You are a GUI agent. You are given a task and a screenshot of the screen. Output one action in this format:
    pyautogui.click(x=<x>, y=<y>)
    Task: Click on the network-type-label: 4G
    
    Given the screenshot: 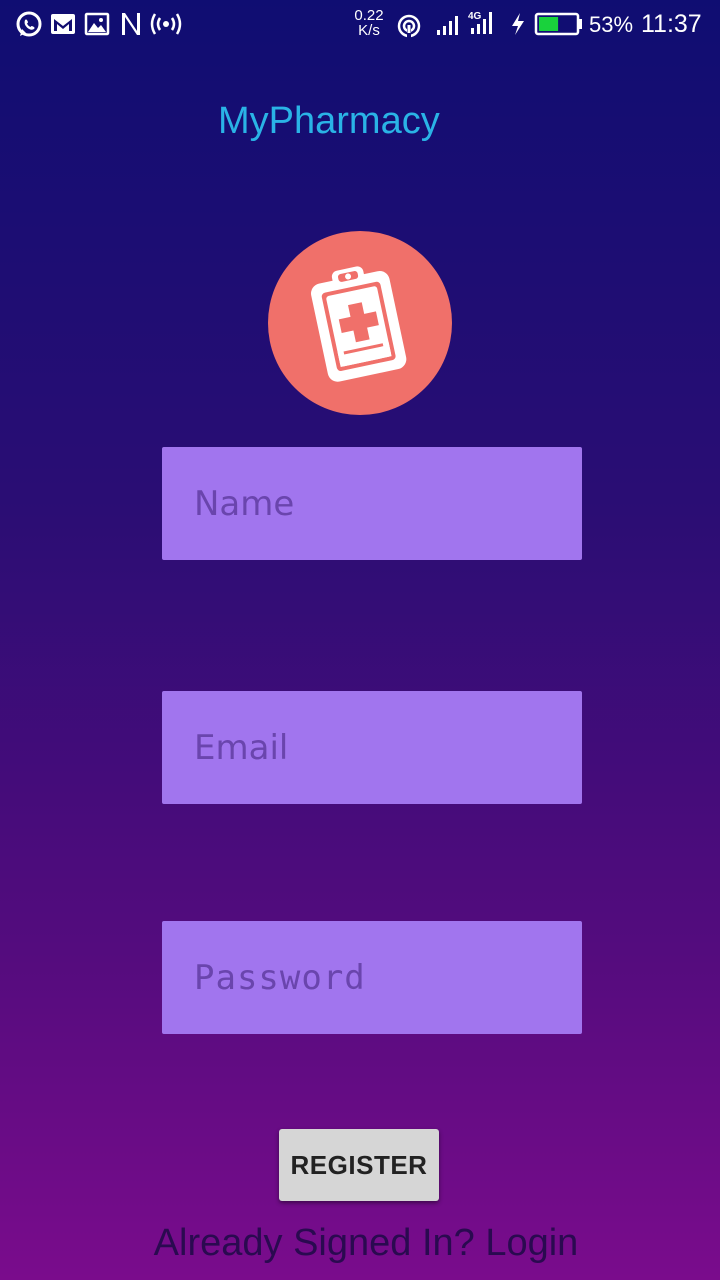 What is the action you would take?
    pyautogui.click(x=475, y=16)
    